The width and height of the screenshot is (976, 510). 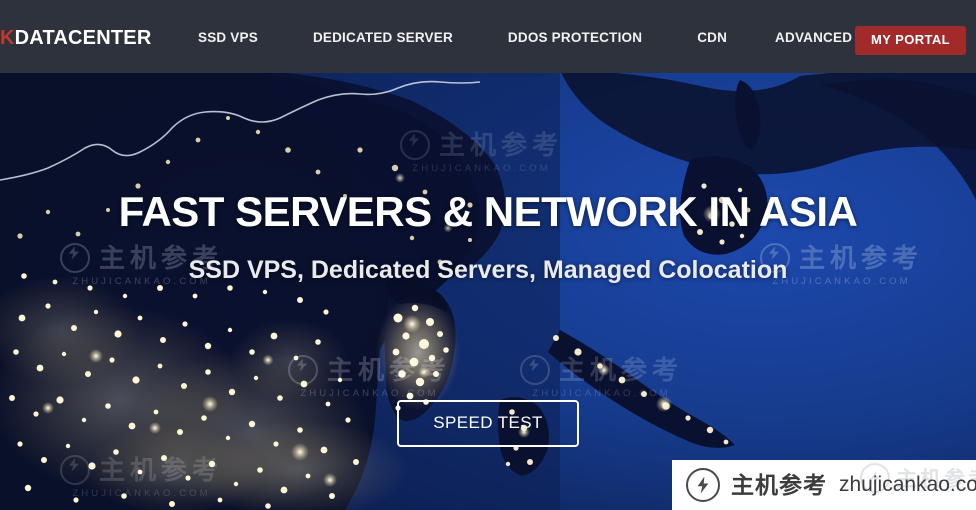 I want to click on hero-cta-wrapper: SPEED TEST, so click(x=488, y=423).